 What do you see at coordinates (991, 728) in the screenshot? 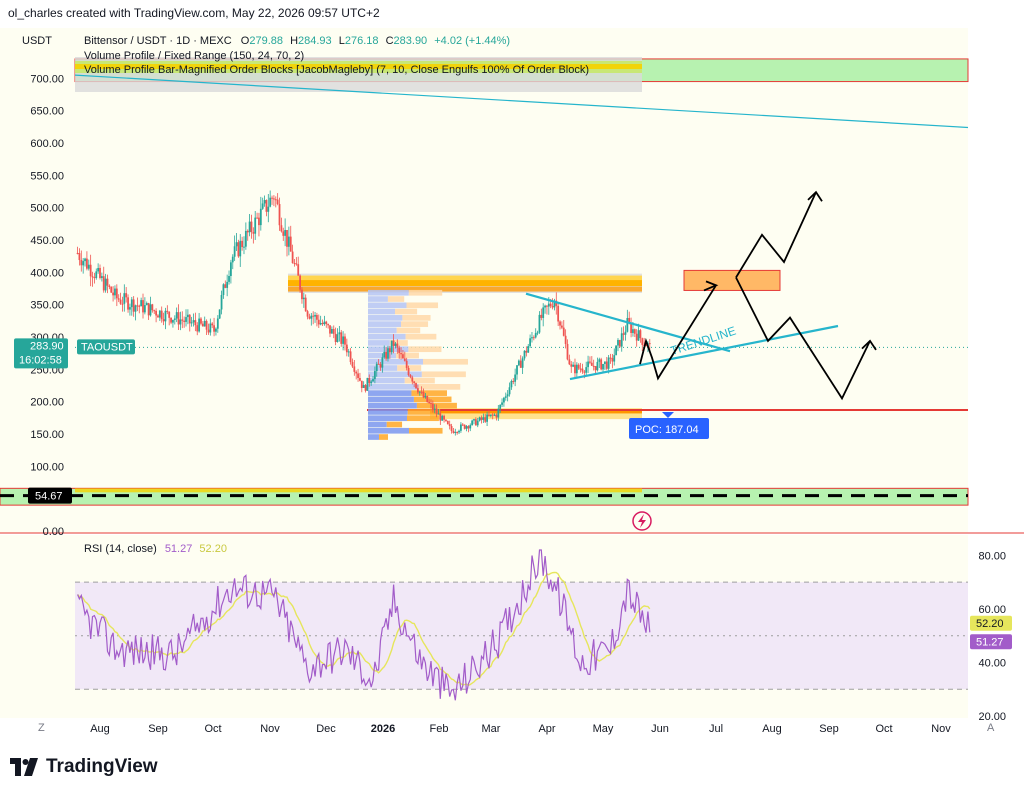
I see `nav-right-icon: A` at bounding box center [991, 728].